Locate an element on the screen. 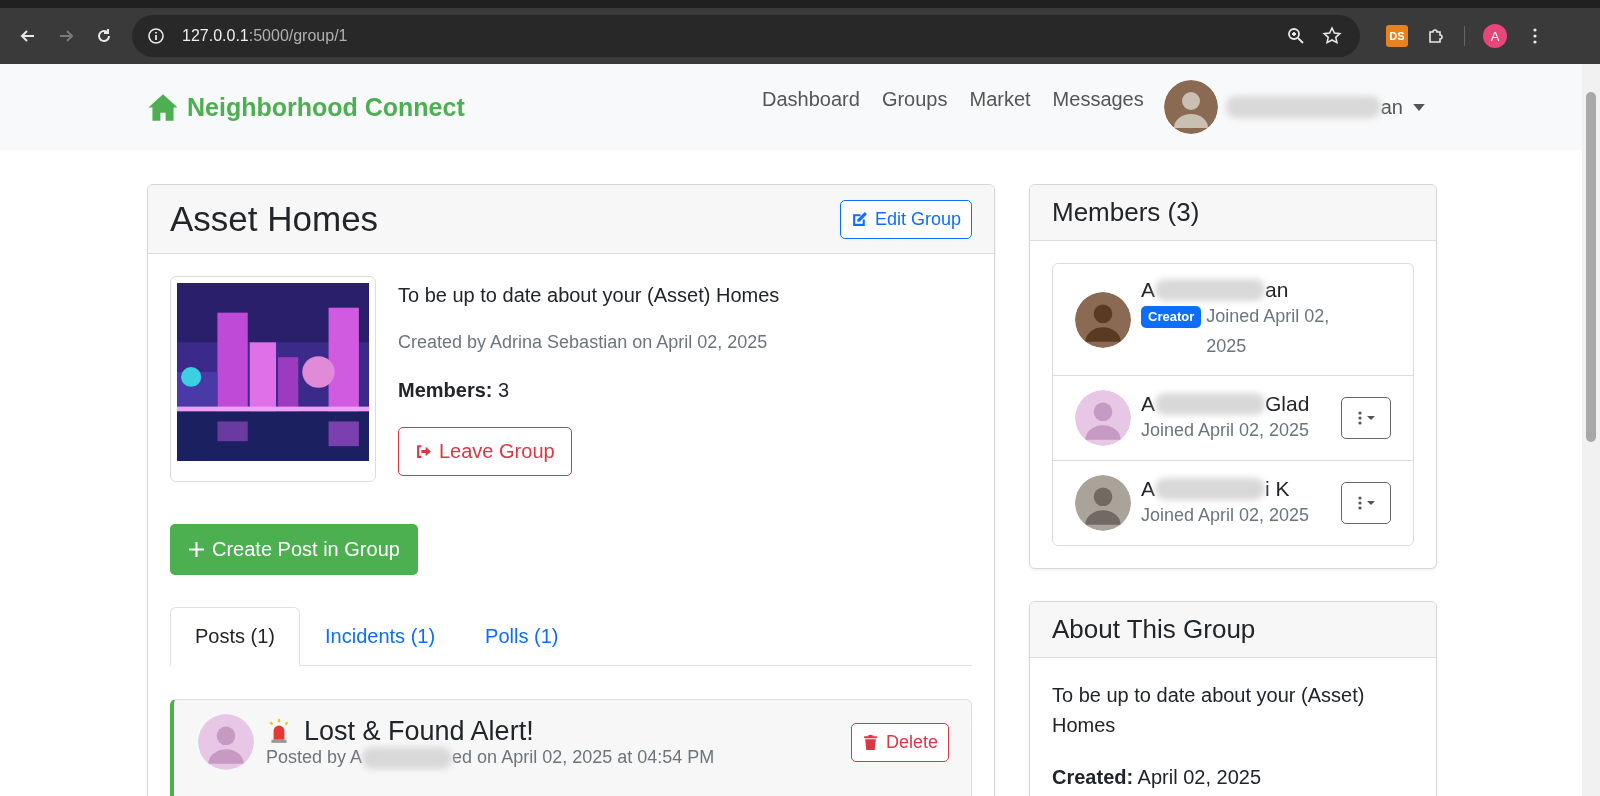 This screenshot has width=1600, height=796. created-date: Created: April 02, 2025 is located at coordinates (1157, 778).